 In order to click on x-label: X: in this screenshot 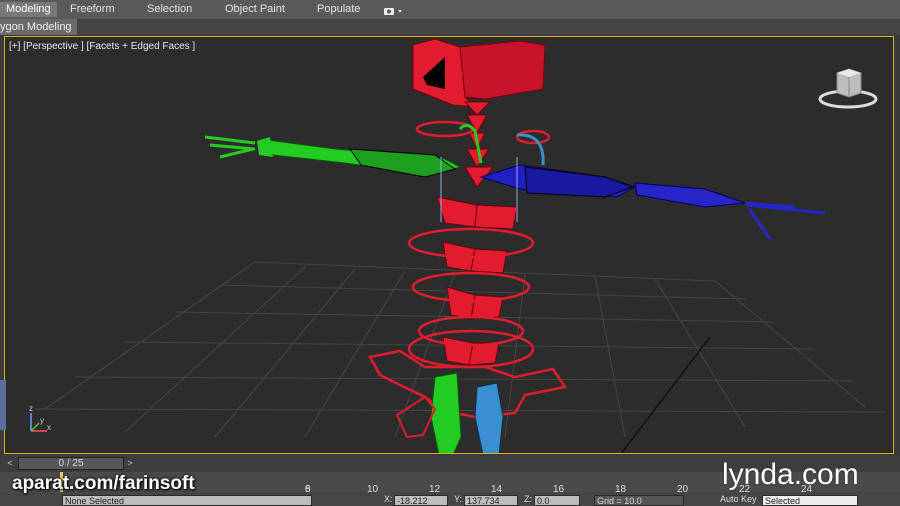, I will do `click(388, 499)`.